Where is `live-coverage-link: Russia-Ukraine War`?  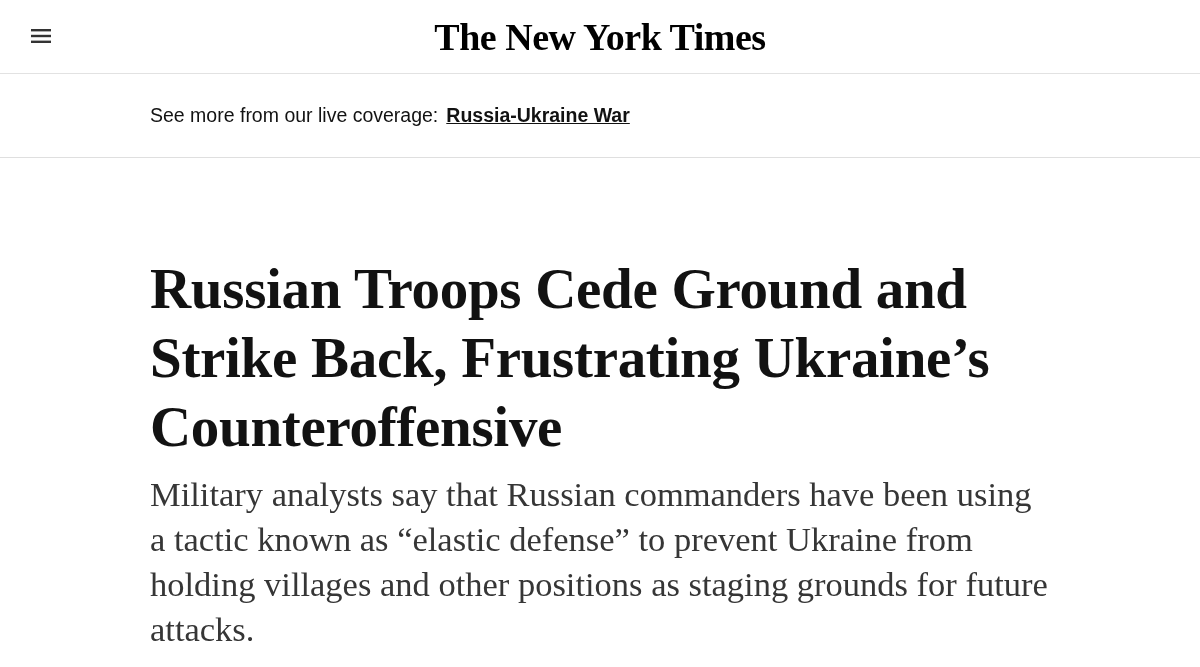 live-coverage-link: Russia-Ukraine War is located at coordinates (538, 115).